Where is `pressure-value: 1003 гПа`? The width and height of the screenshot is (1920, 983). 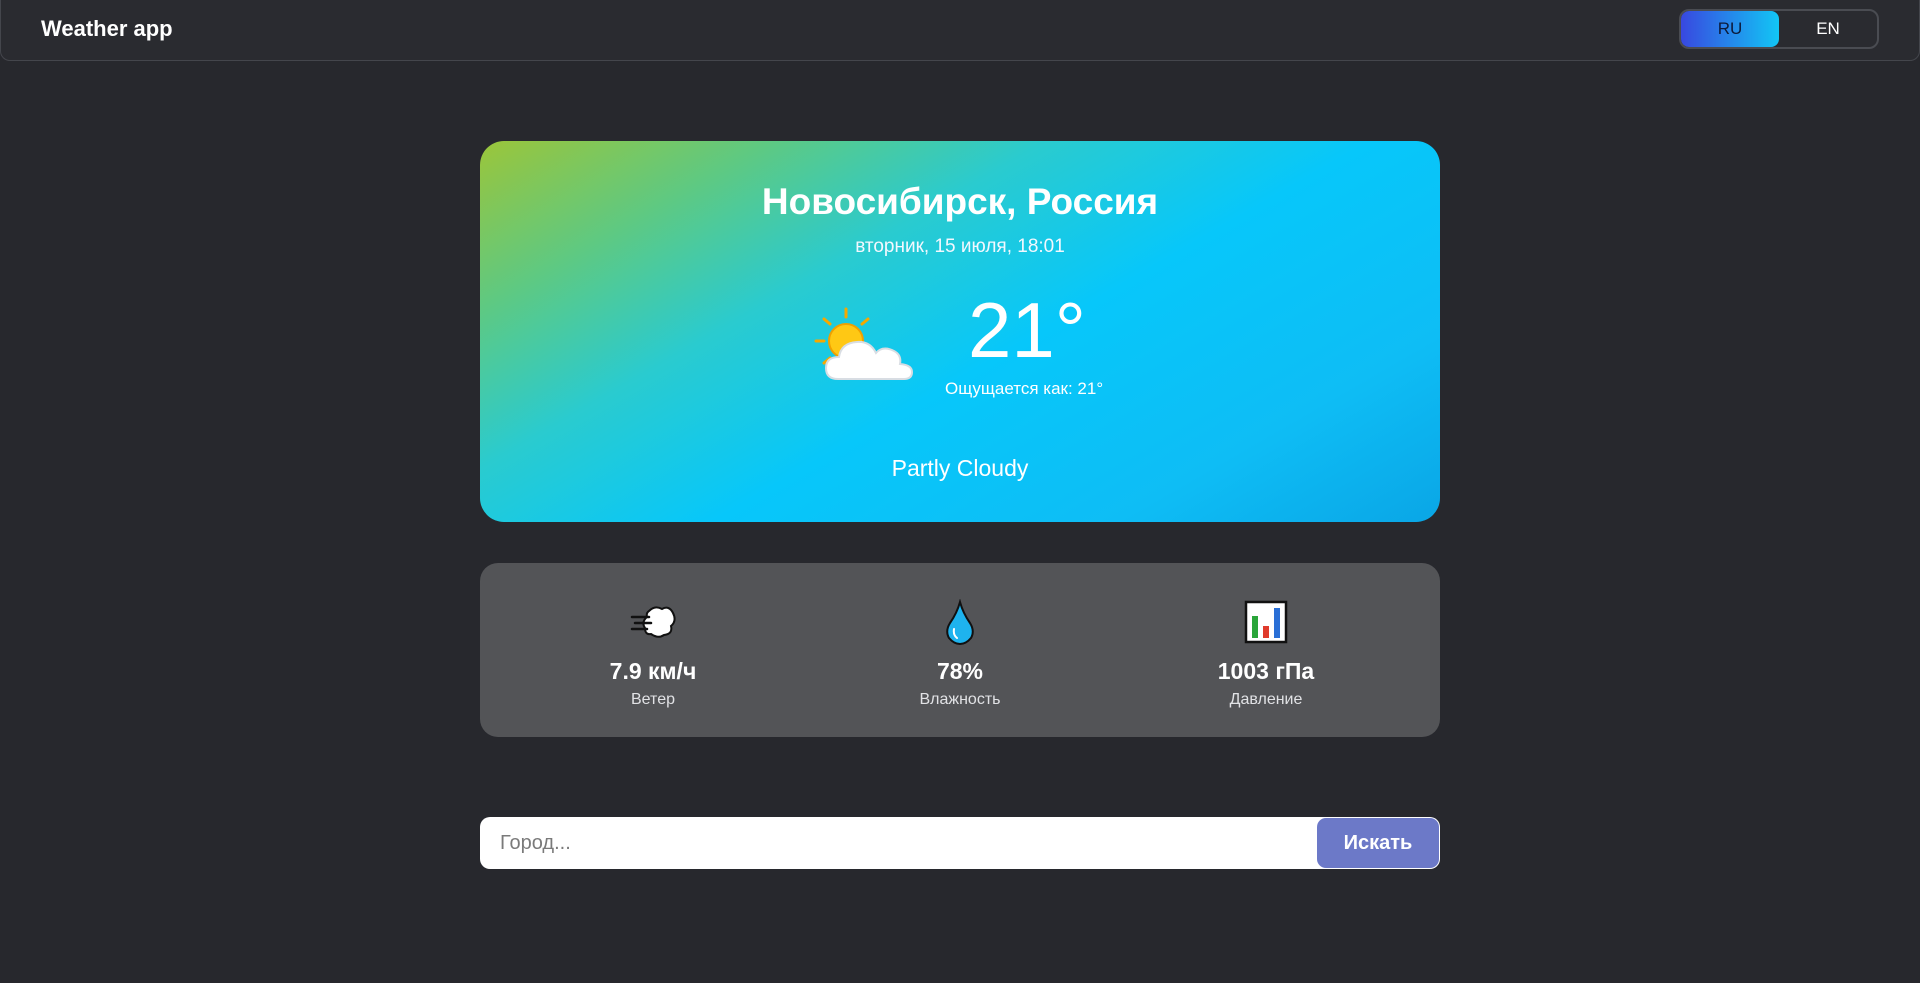 pressure-value: 1003 гПа is located at coordinates (1266, 671).